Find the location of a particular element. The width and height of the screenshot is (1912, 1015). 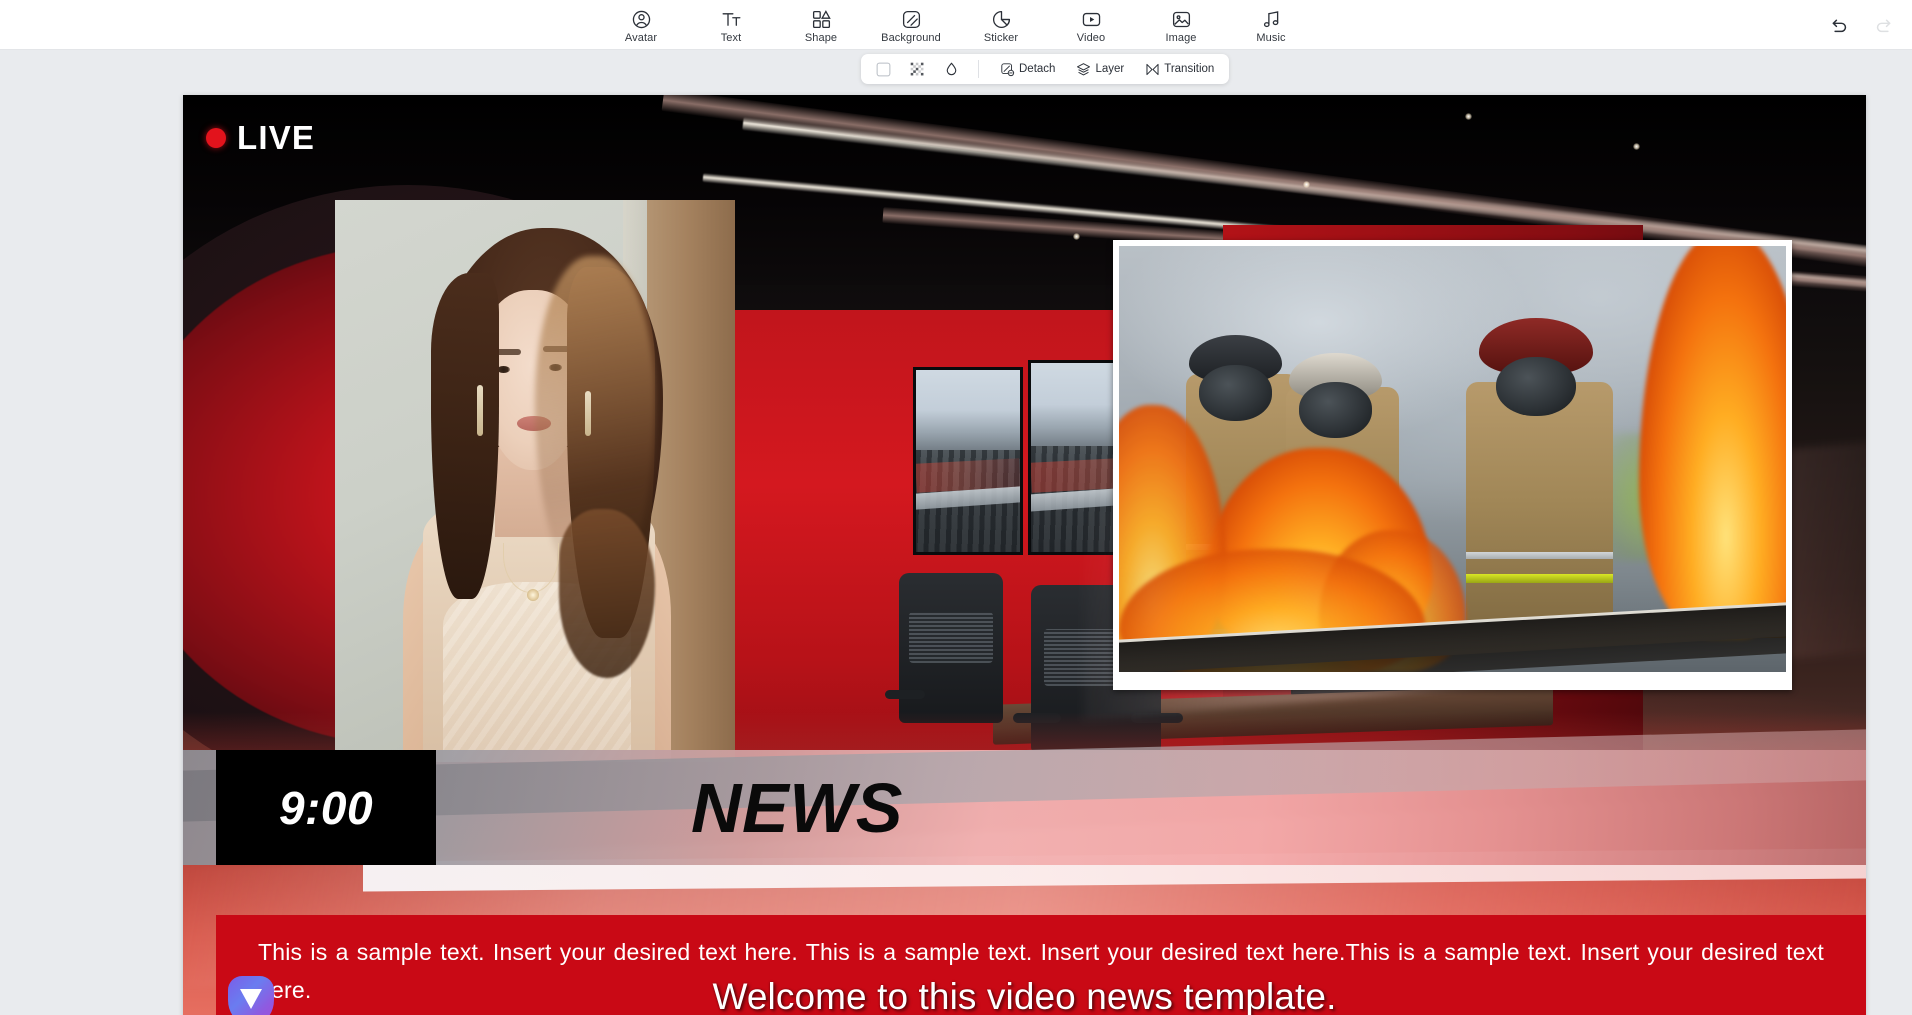

presenter-hair-front is located at coordinates (465, 436).